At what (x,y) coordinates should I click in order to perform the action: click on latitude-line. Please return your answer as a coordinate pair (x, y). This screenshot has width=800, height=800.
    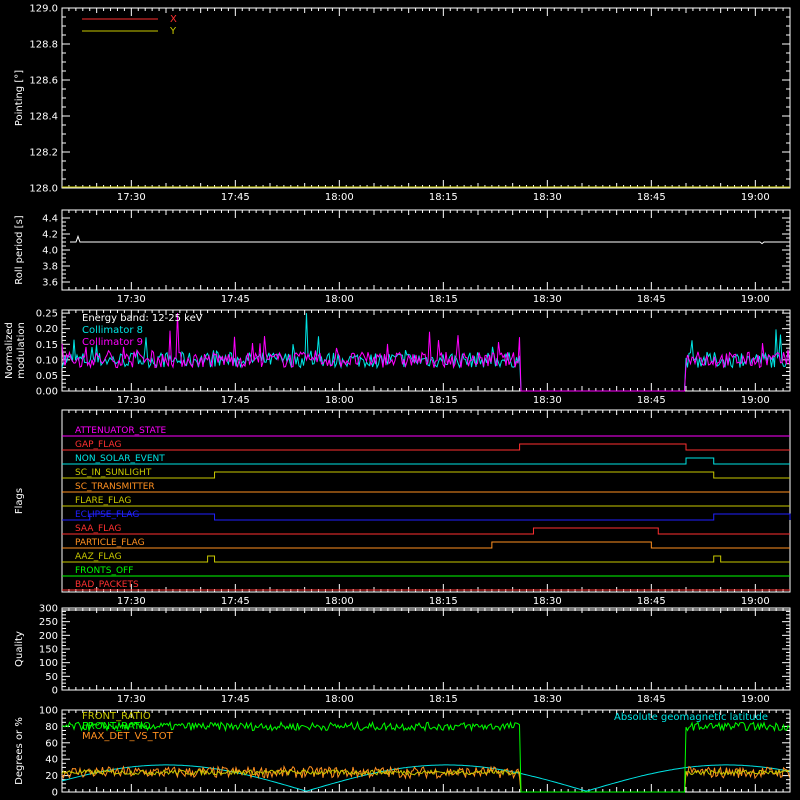
    Looking at the image, I should click on (426, 778).